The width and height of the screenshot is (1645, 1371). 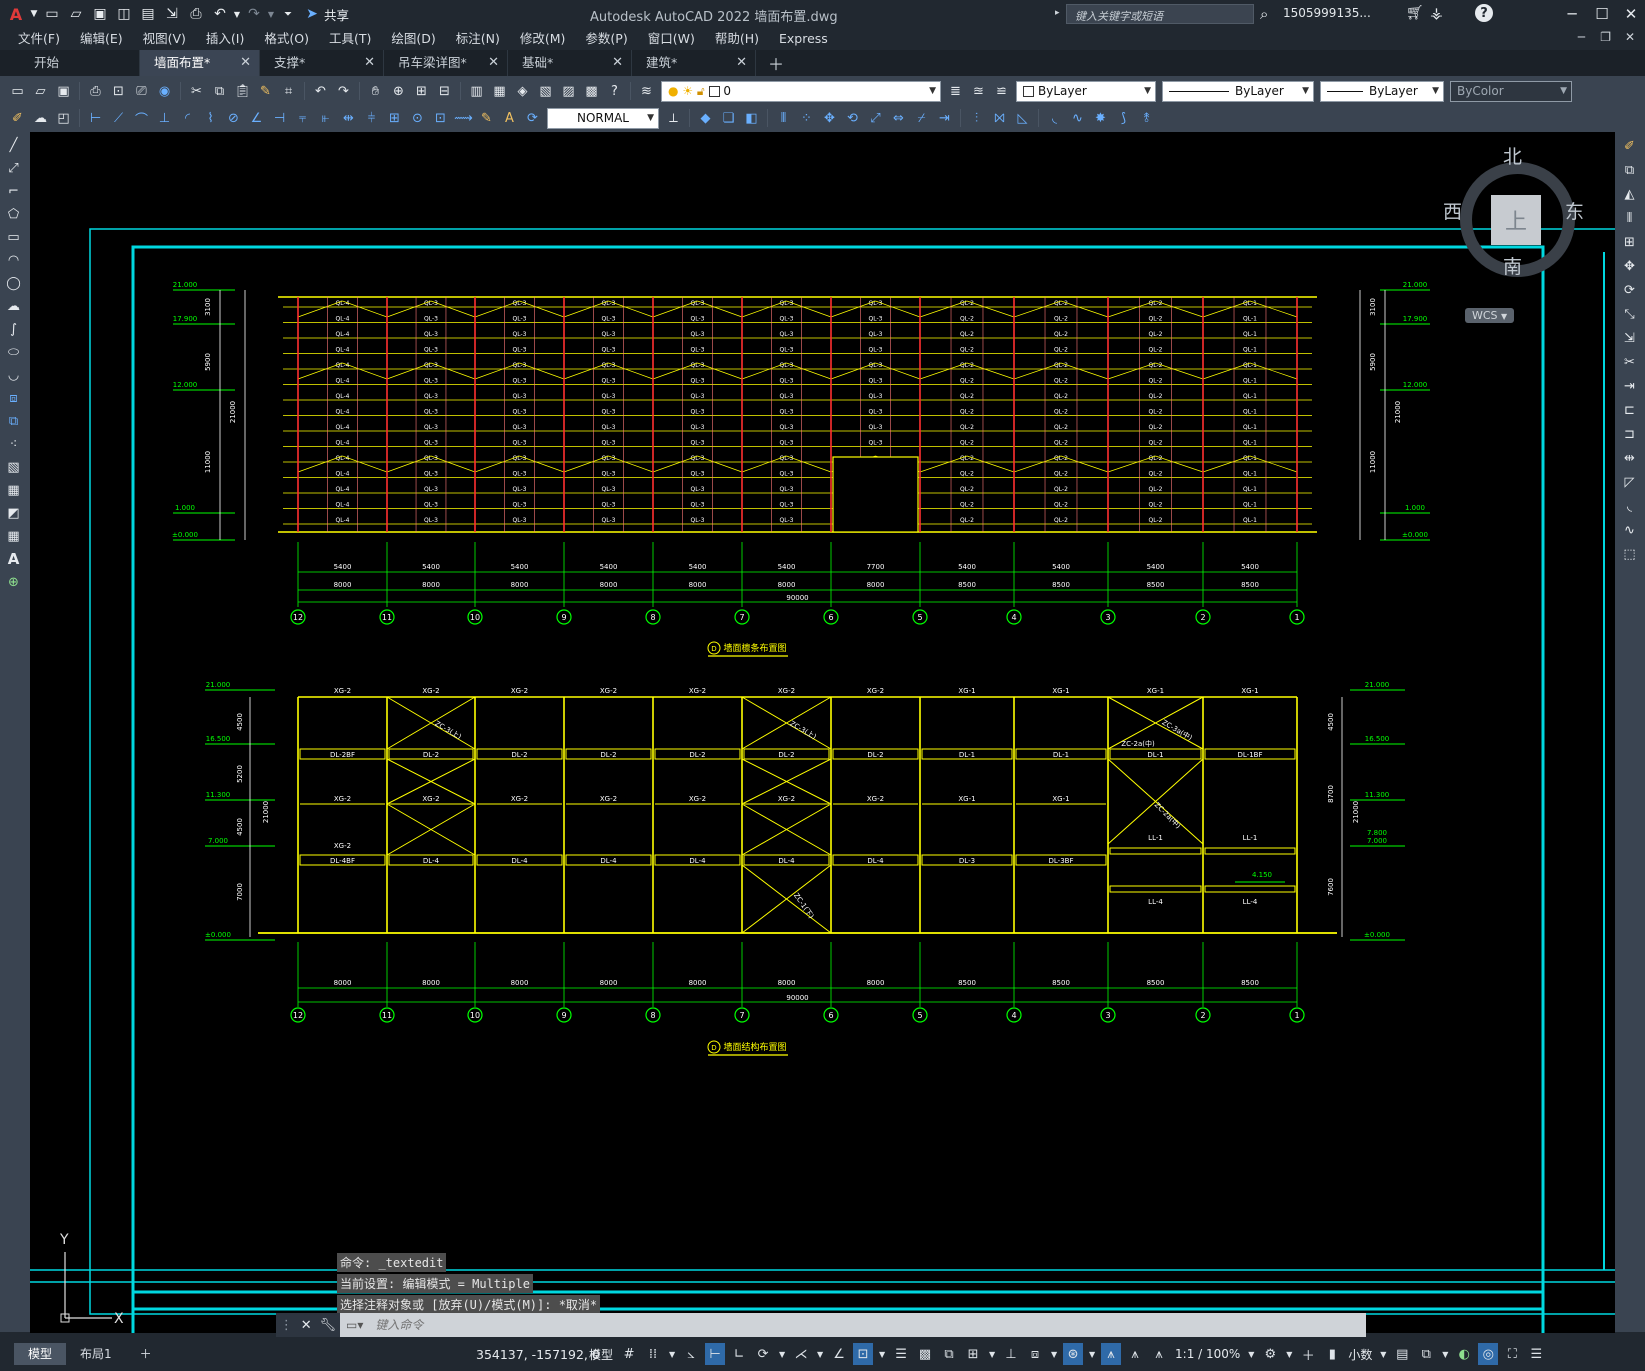 What do you see at coordinates (13, 444) in the screenshot?
I see `point-icon: ⁖` at bounding box center [13, 444].